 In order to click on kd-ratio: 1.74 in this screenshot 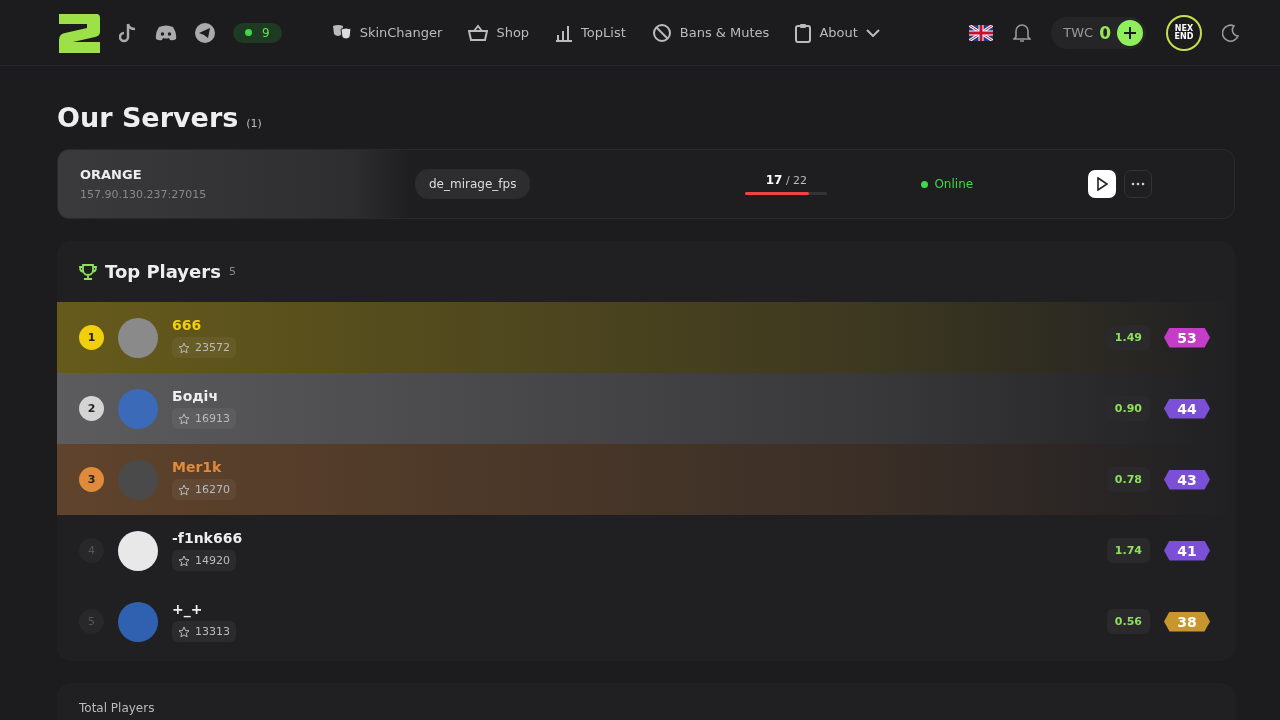, I will do `click(1128, 550)`.